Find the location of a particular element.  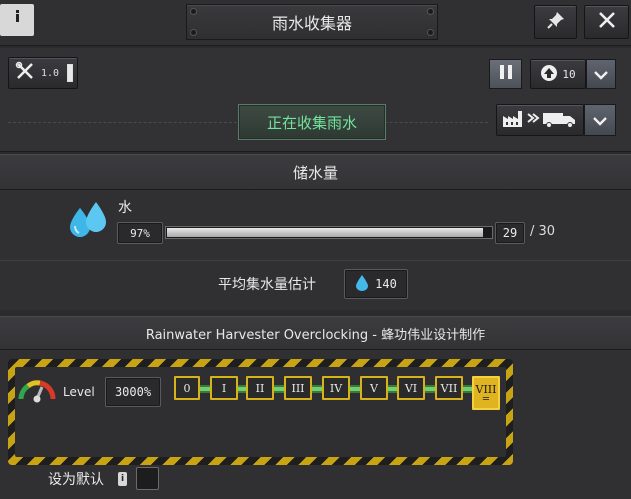

capacity-text: / 30 is located at coordinates (543, 231).